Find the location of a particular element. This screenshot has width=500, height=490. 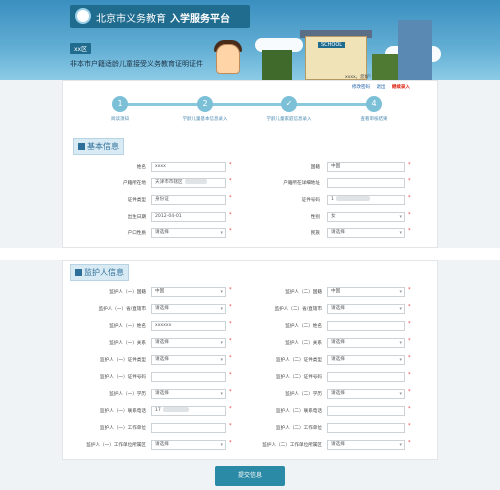

guardian2-id-number-label: 监护人（二）证件号码 is located at coordinates (299, 377).